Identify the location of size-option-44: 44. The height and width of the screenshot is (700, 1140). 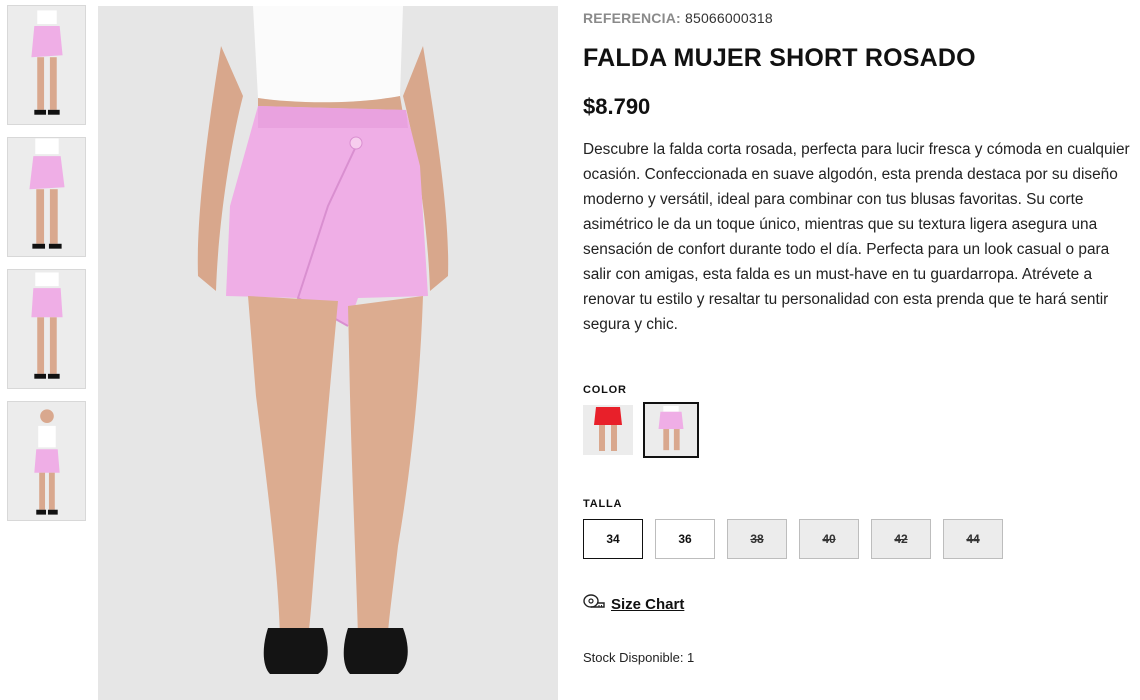
(973, 539).